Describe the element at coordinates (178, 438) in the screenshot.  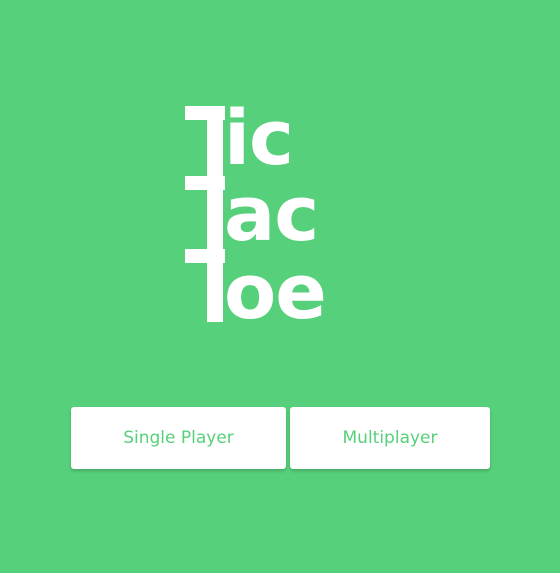
I see `single-player-button: Single Player` at that location.